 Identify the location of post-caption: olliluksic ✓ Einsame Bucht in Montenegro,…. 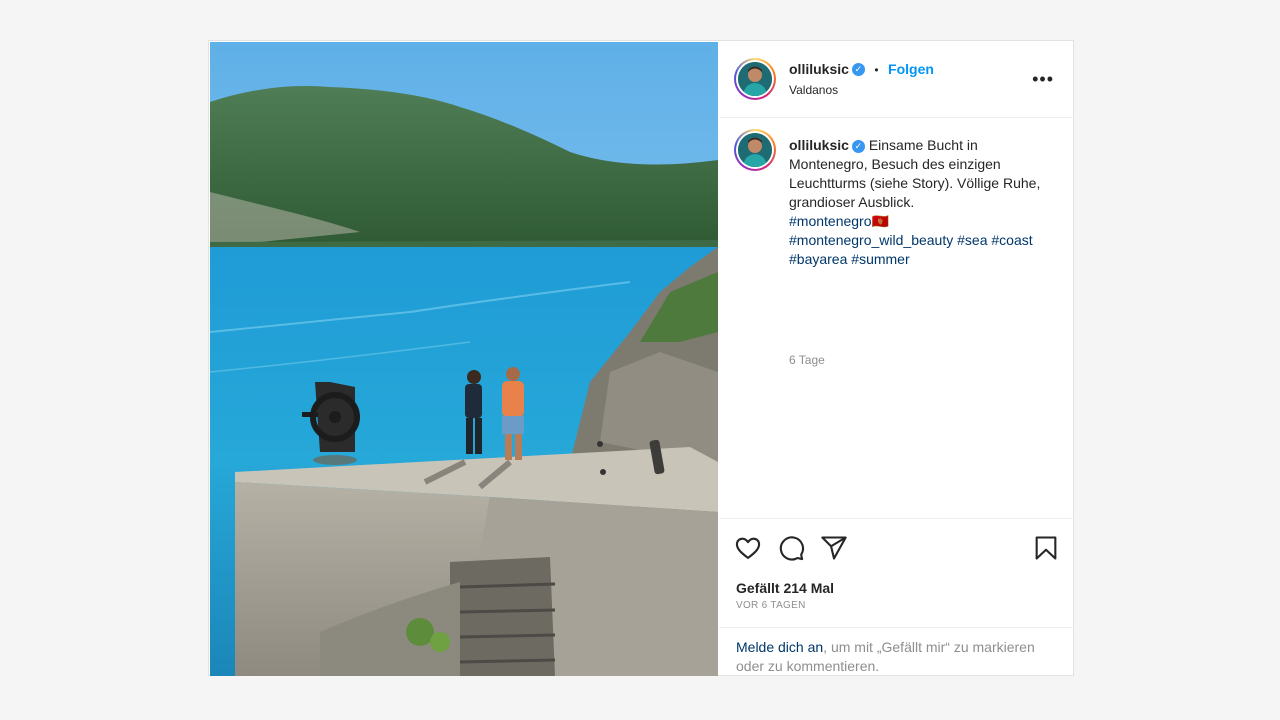
(924, 202).